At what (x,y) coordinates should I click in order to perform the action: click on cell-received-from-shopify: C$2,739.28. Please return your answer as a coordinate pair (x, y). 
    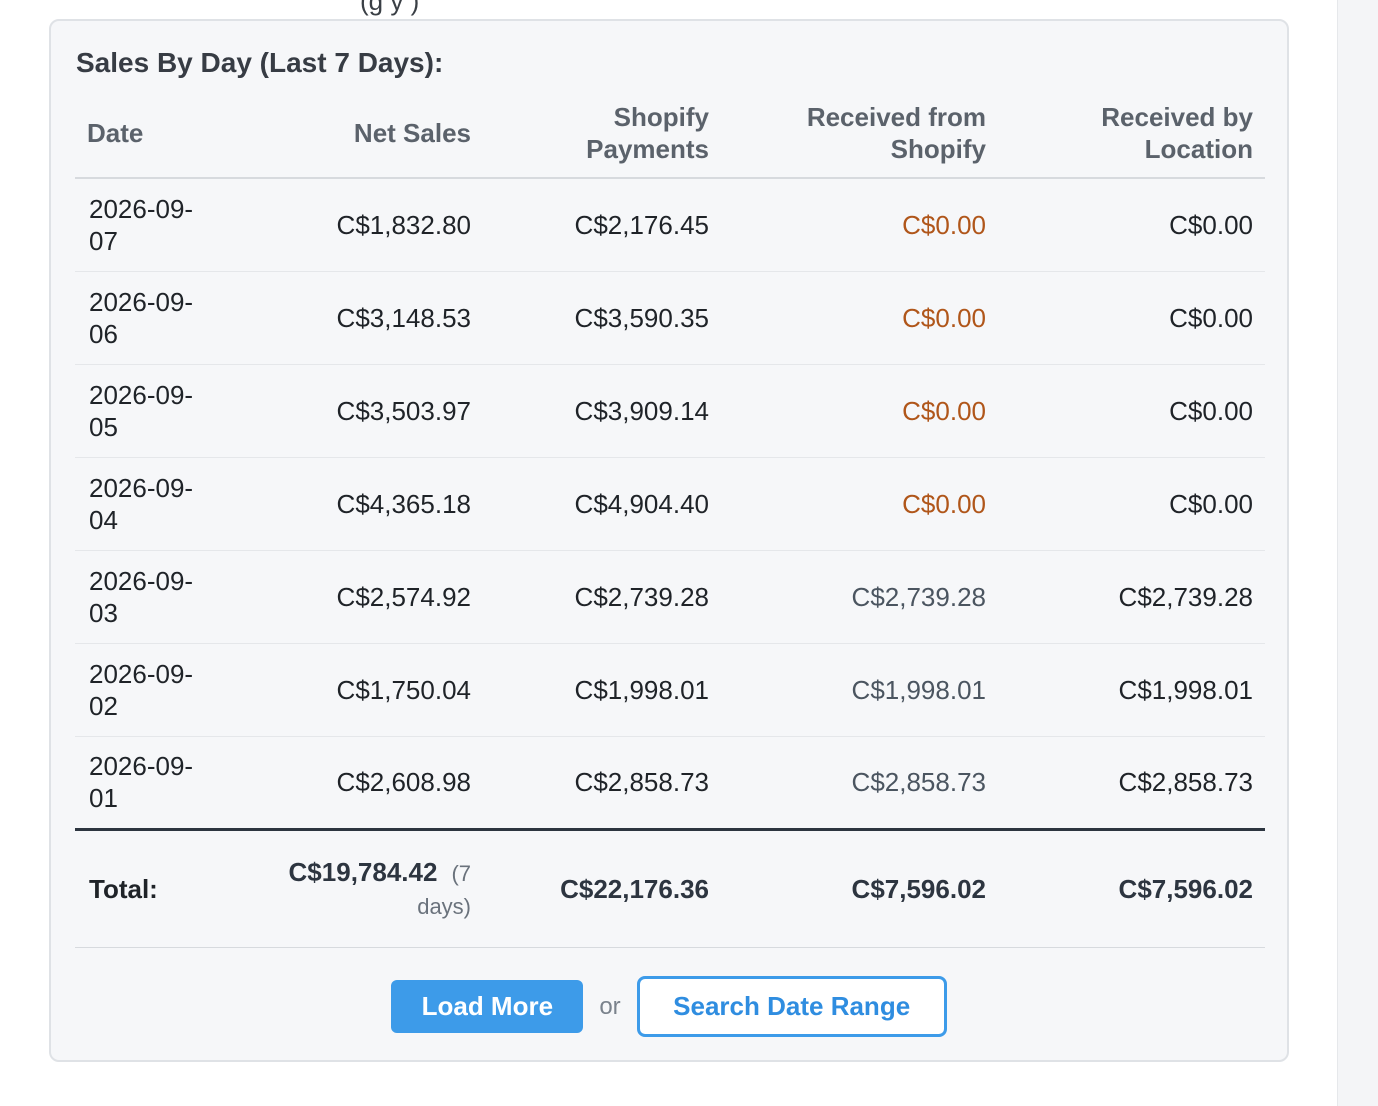
    Looking at the image, I should click on (859, 597).